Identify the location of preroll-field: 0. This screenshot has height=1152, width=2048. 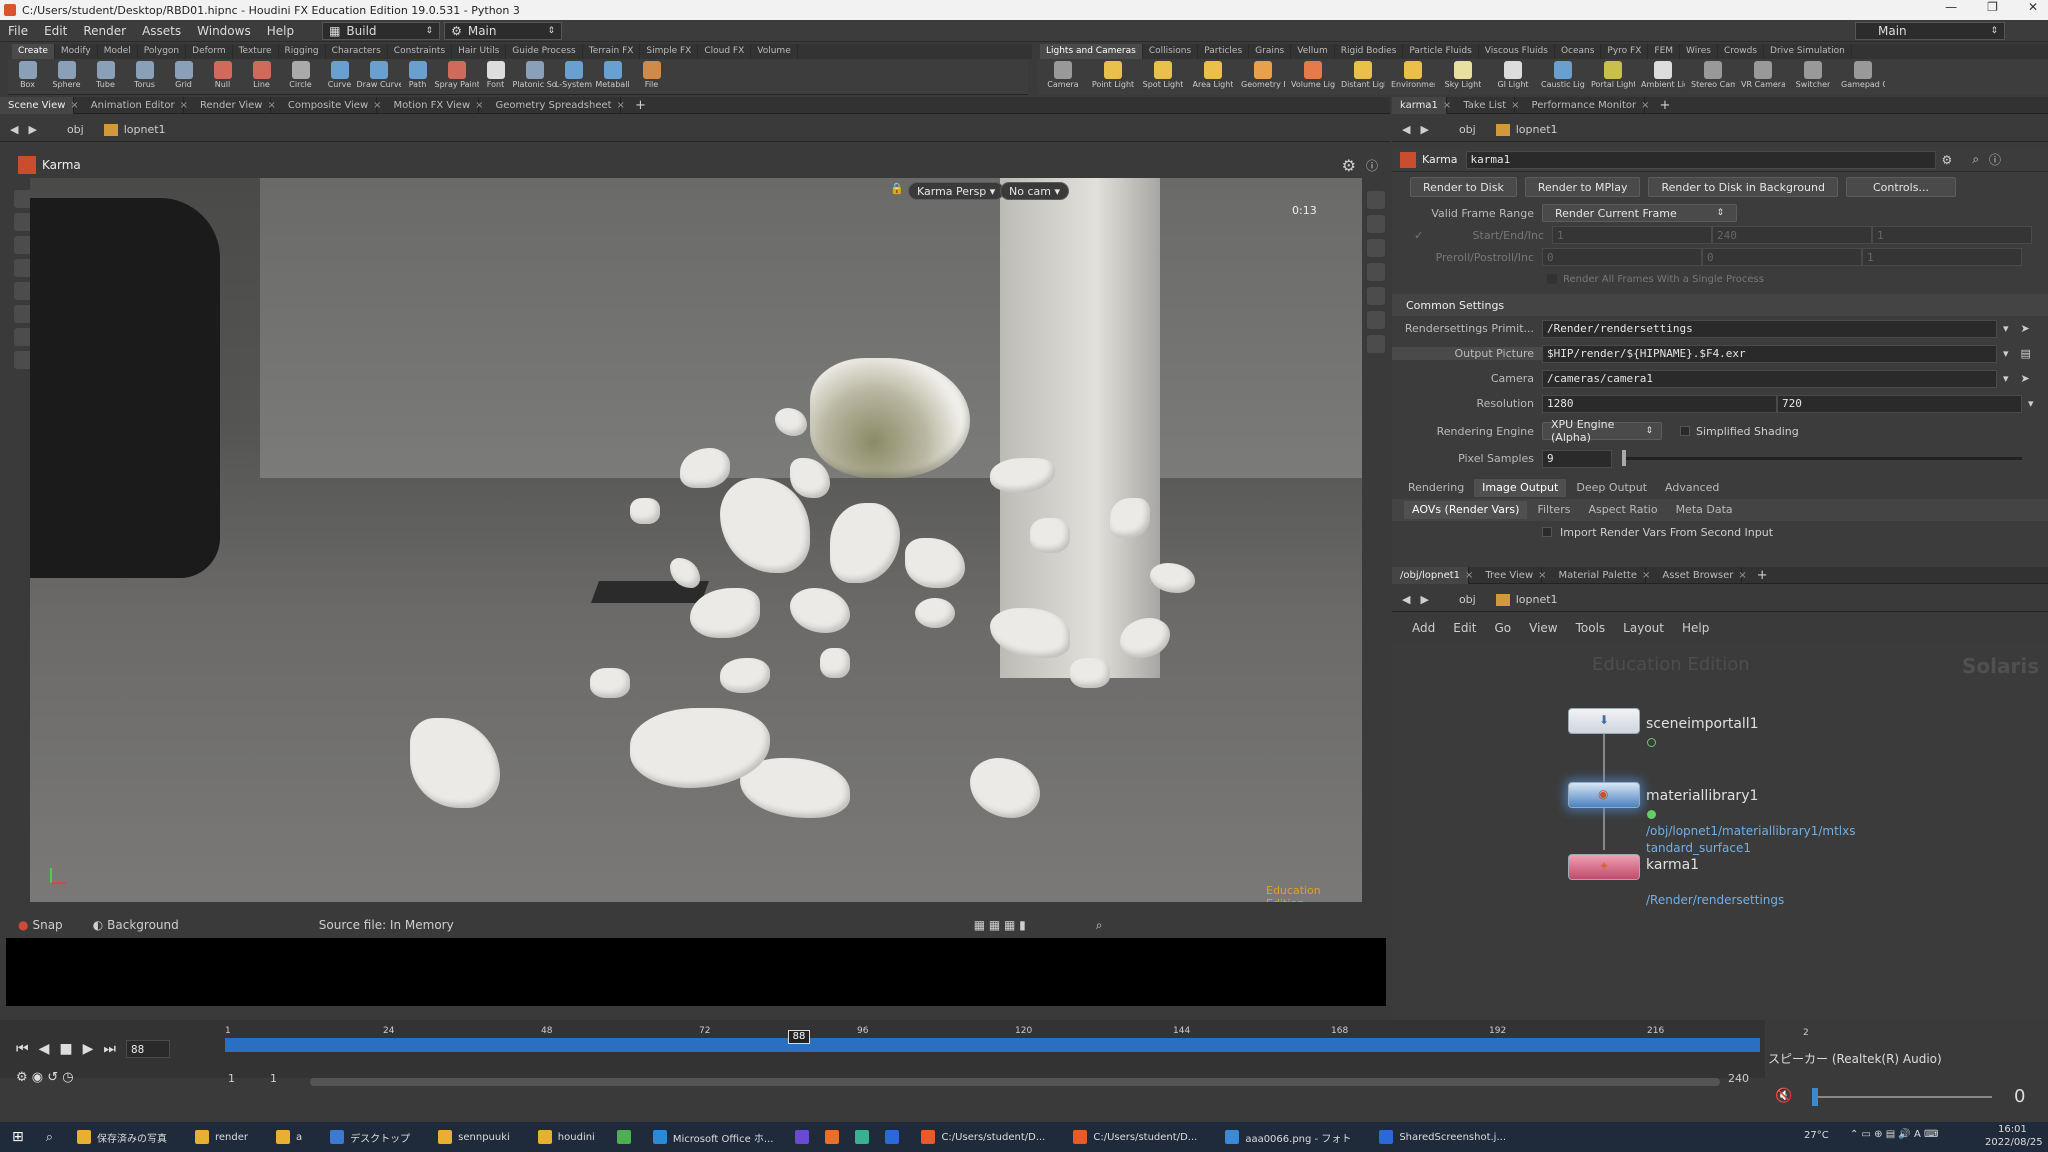
(1622, 257).